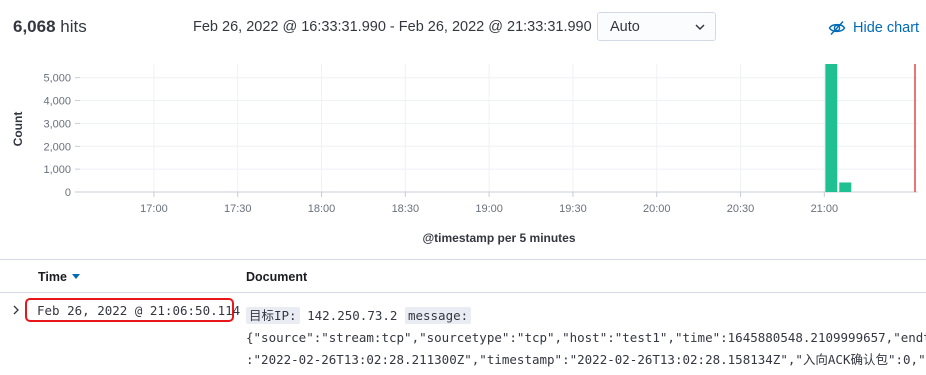 Image resolution: width=926 pixels, height=375 pixels. What do you see at coordinates (886, 28) in the screenshot?
I see `hide-chart-label: Hide chart` at bounding box center [886, 28].